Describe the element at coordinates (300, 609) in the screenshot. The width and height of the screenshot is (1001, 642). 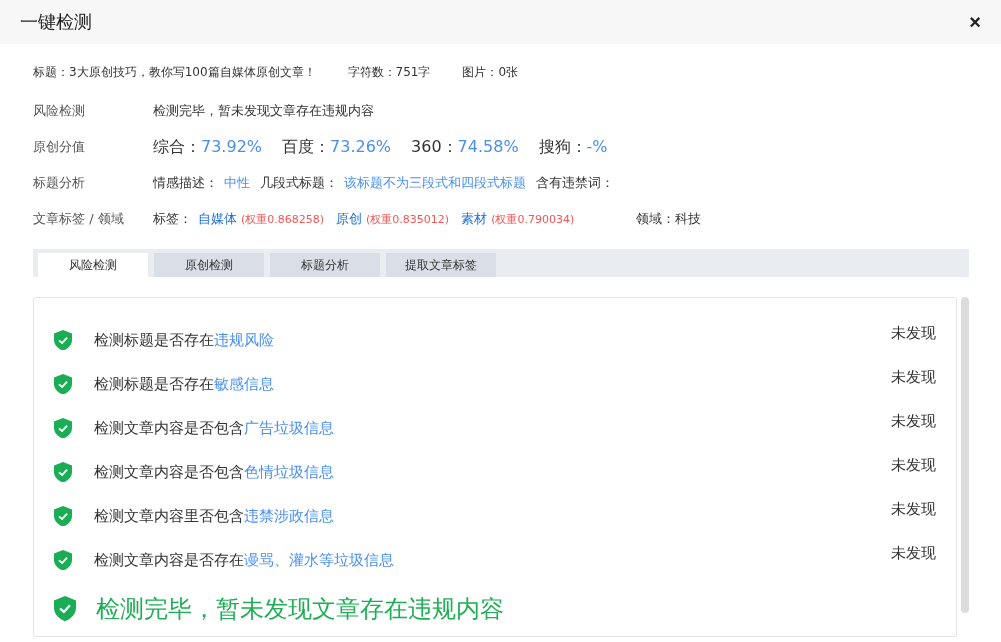
I see `summary-text: 检测完毕，暂未发现文章存在违规内容` at that location.